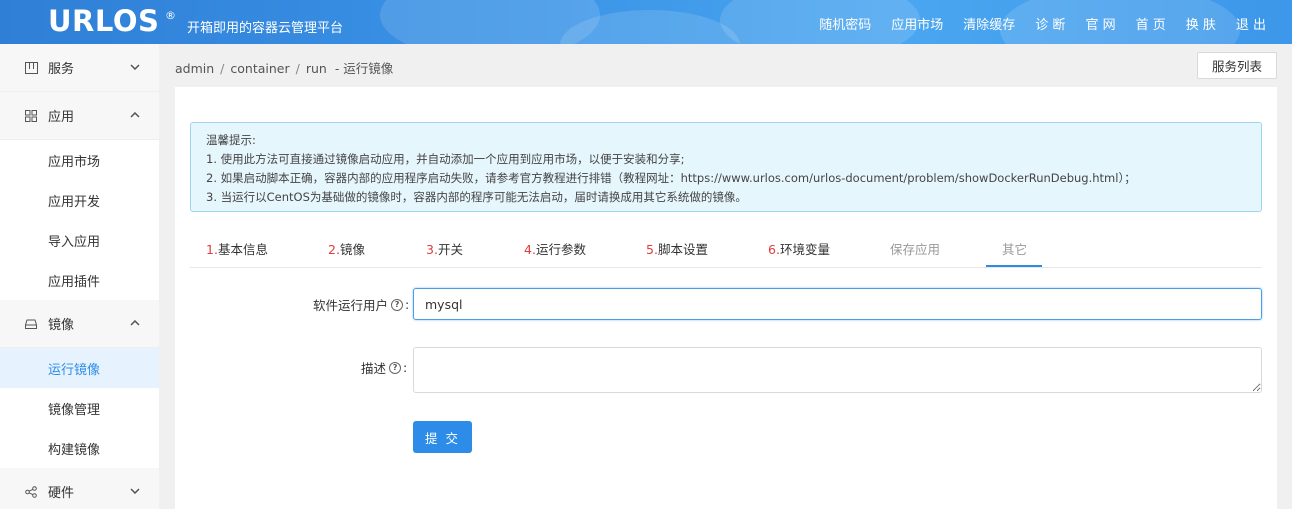 Image resolution: width=1292 pixels, height=509 pixels. What do you see at coordinates (79, 368) in the screenshot?
I see `sidebar-item-run-image: 运行镜像` at bounding box center [79, 368].